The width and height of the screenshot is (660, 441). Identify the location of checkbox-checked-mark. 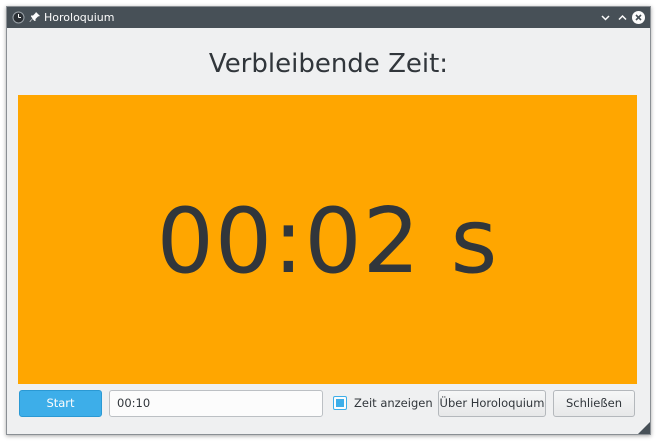
(340, 403).